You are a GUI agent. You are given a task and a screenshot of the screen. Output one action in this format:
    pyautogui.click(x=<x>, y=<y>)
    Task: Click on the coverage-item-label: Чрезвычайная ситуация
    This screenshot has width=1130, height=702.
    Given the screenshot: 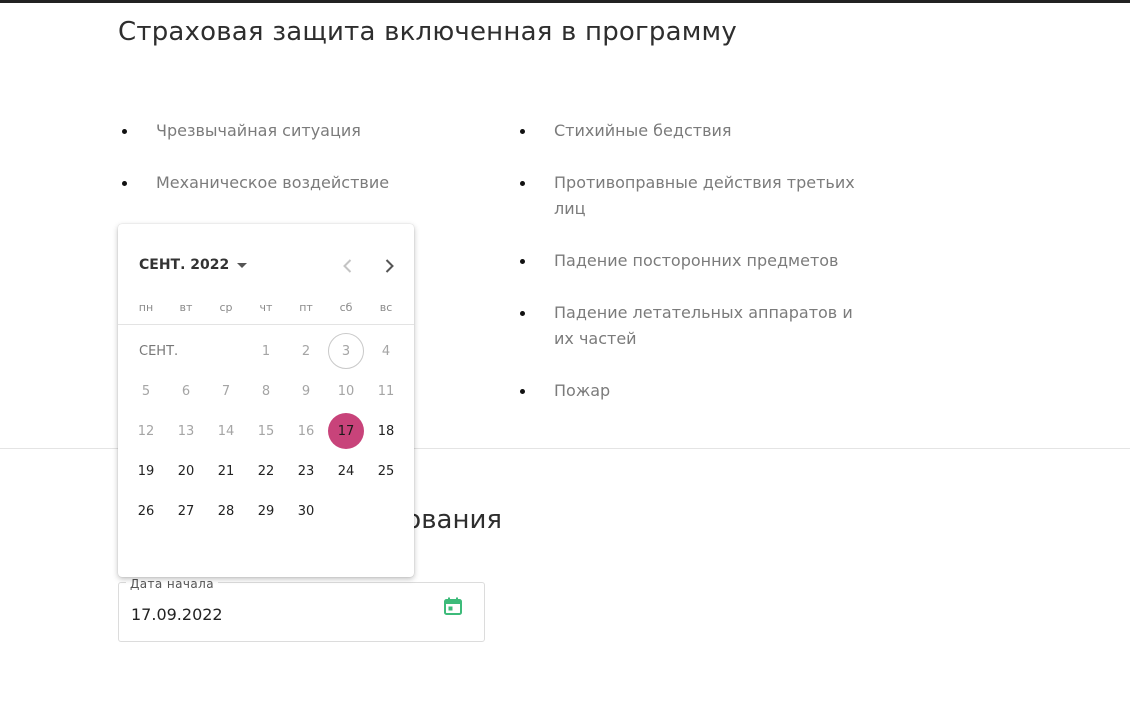 What is the action you would take?
    pyautogui.click(x=258, y=130)
    